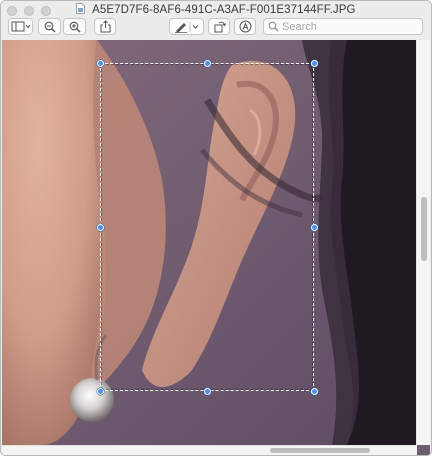 The height and width of the screenshot is (456, 432). What do you see at coordinates (100, 227) in the screenshot?
I see `selection-handle-left` at bounding box center [100, 227].